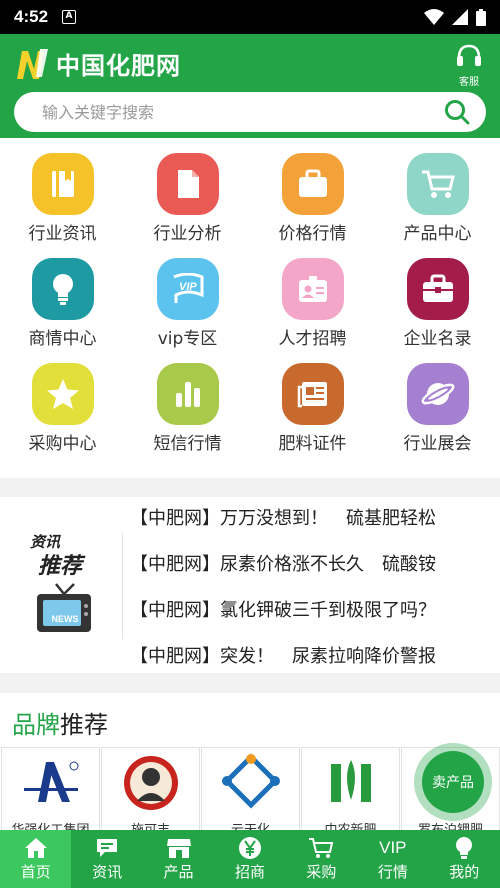  What do you see at coordinates (122, 586) in the screenshot?
I see `news-divider` at bounding box center [122, 586].